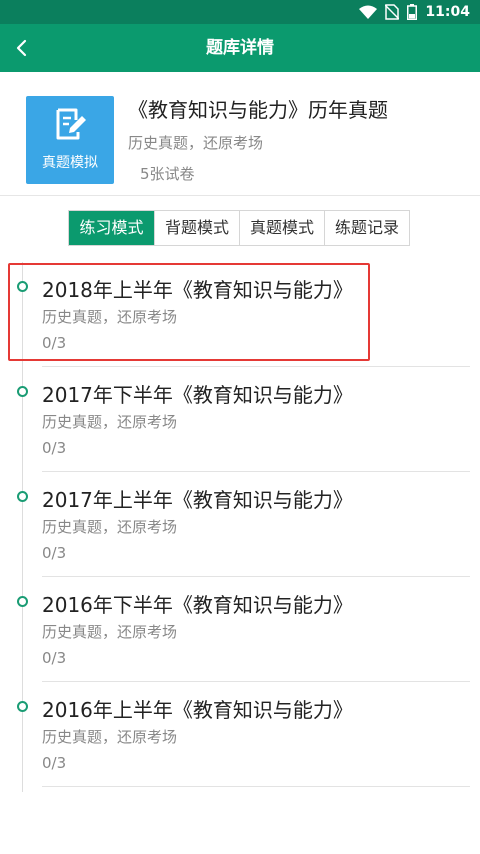 The width and height of the screenshot is (480, 854). I want to click on app-bar: 题库详情, so click(240, 48).